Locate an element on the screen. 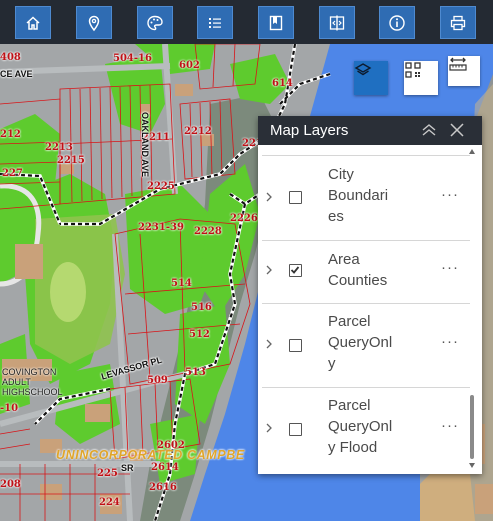 This screenshot has height=521, width=493. collapse-button is located at coordinates (429, 130).